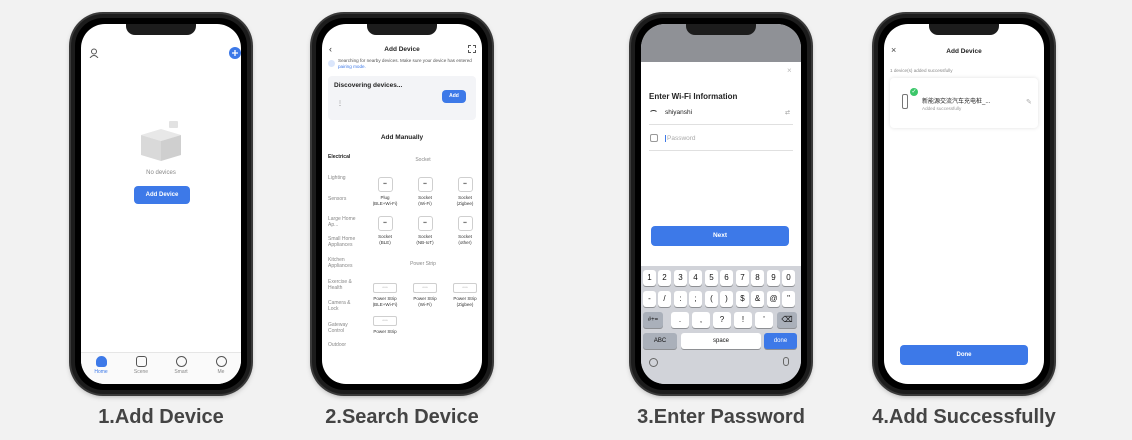 This screenshot has height=440, width=1132. I want to click on nav-scene: Scene, so click(141, 365).